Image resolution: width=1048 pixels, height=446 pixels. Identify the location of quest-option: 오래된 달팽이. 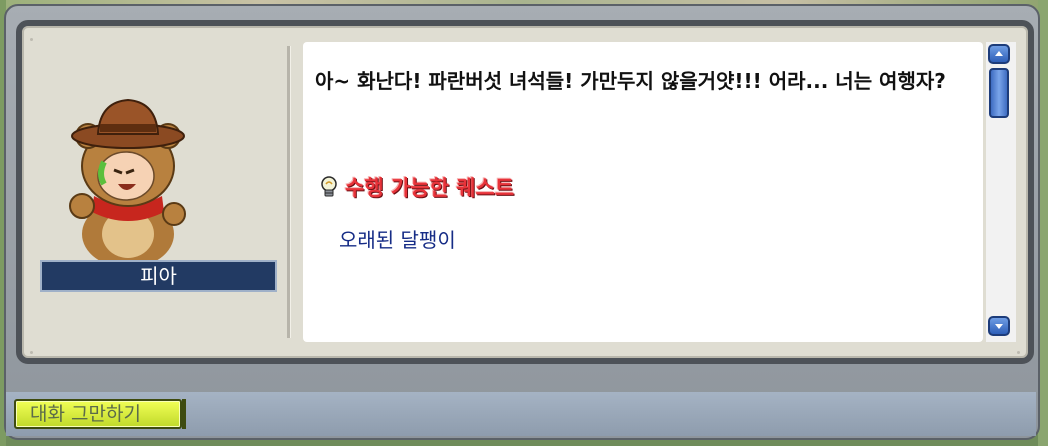
(397, 238).